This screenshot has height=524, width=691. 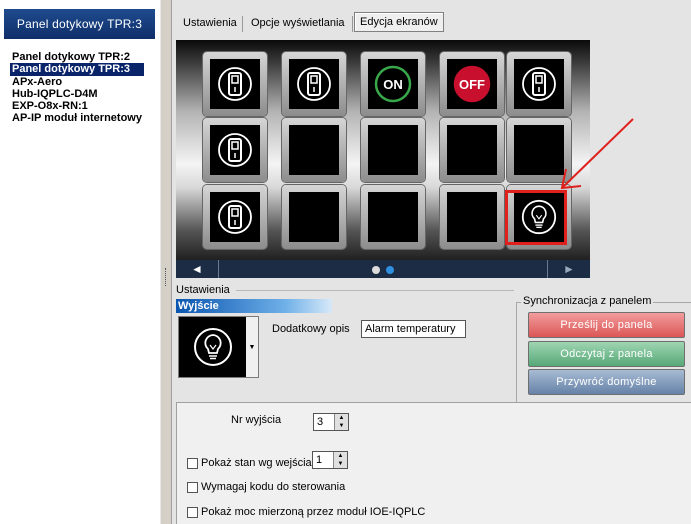 I want to click on show-state-input-stepper: 1 ▲ ▼, so click(x=330, y=460).